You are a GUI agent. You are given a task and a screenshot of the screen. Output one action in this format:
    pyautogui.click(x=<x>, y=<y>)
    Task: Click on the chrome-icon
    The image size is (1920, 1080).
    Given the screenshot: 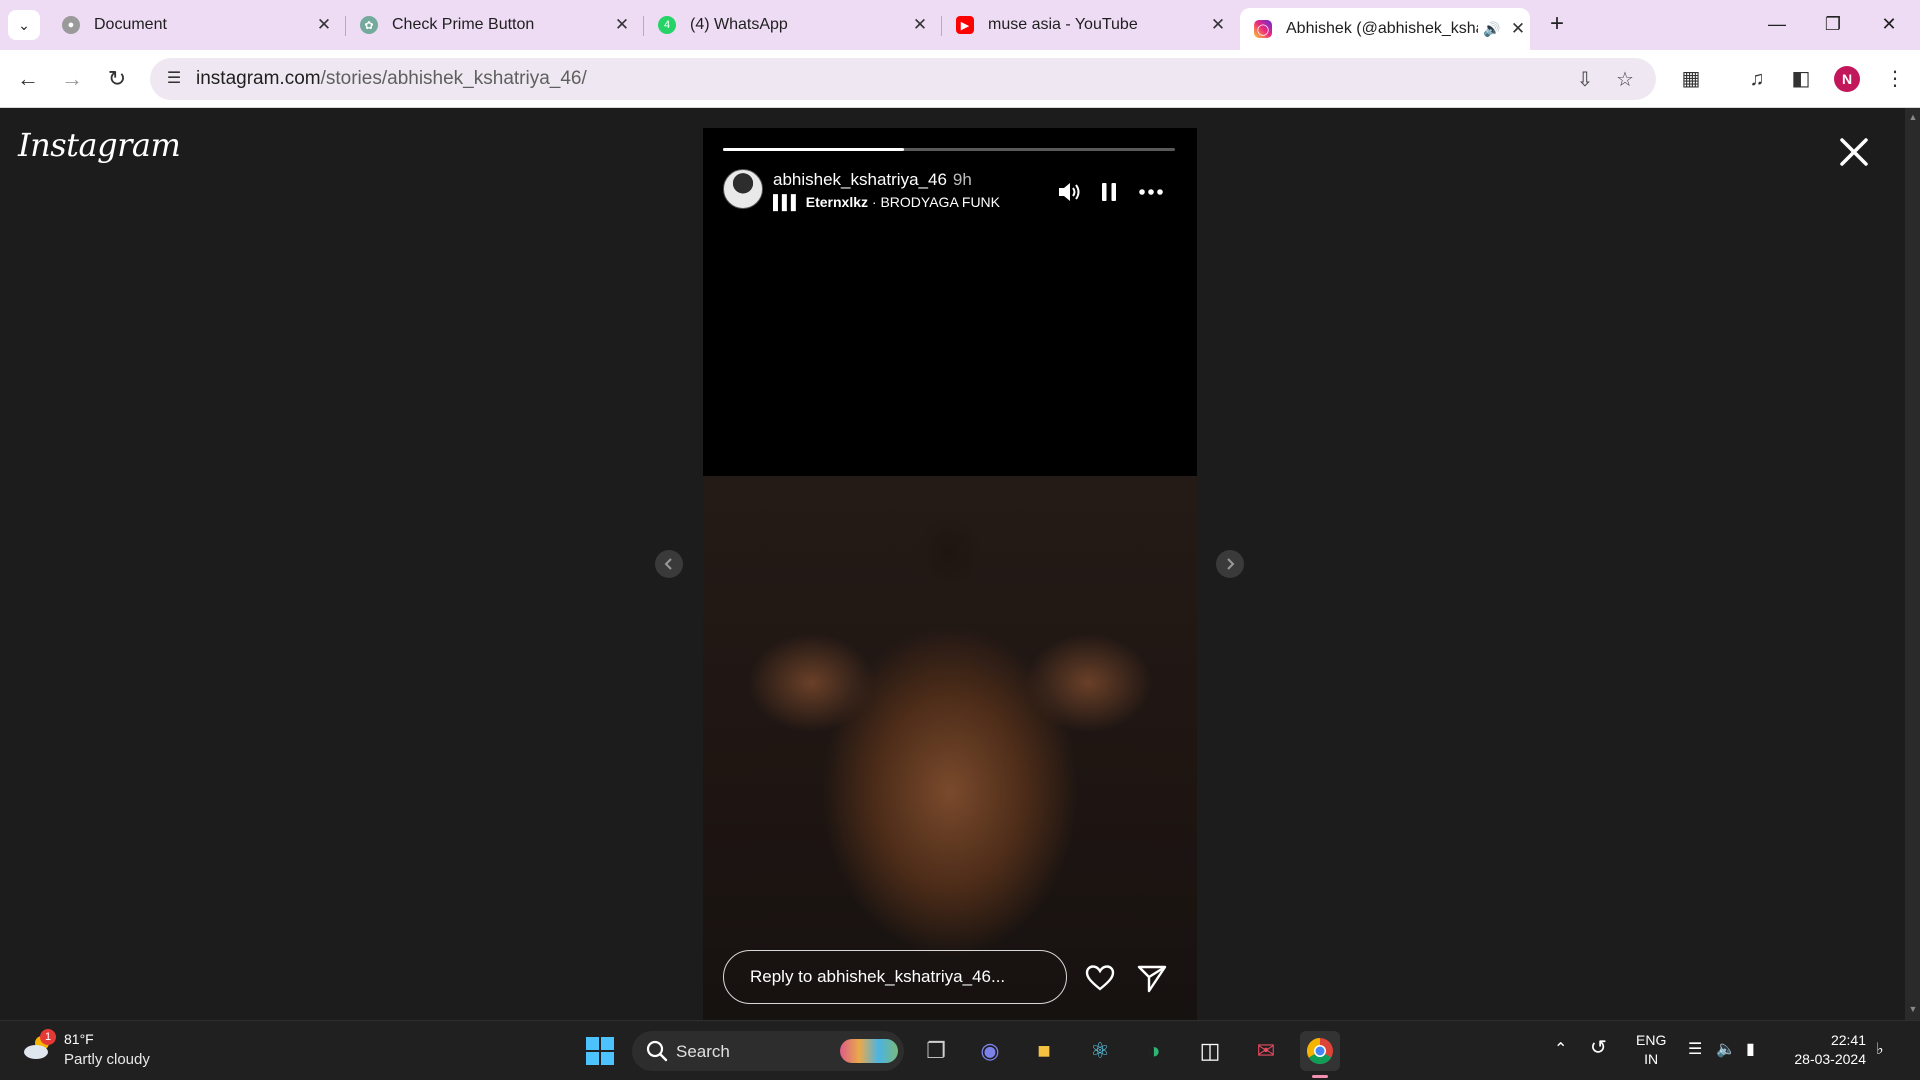 What is the action you would take?
    pyautogui.click(x=1320, y=1051)
    